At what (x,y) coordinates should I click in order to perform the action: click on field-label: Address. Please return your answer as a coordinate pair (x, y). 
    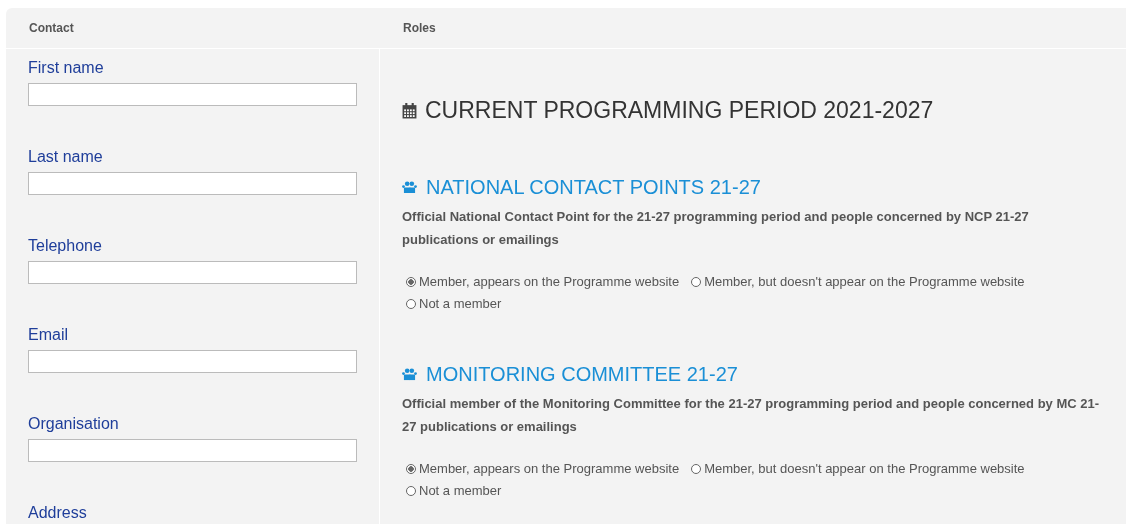
    Looking at the image, I should click on (57, 513).